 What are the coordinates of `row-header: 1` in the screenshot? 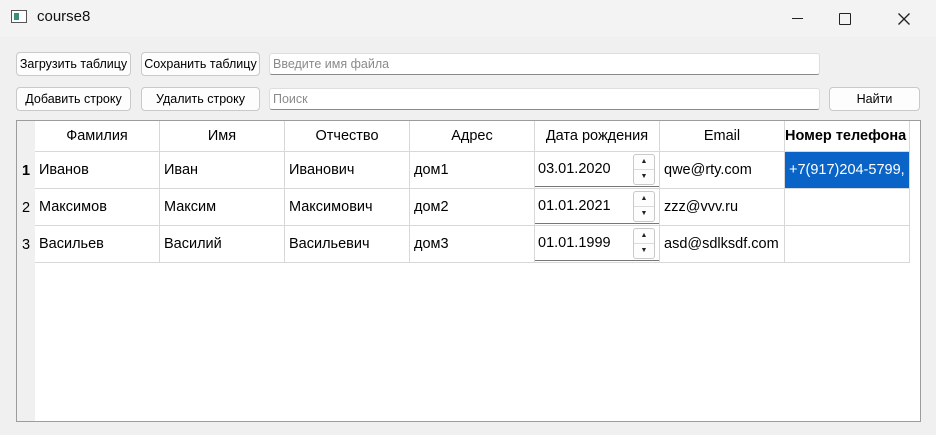 It's located at (26, 170).